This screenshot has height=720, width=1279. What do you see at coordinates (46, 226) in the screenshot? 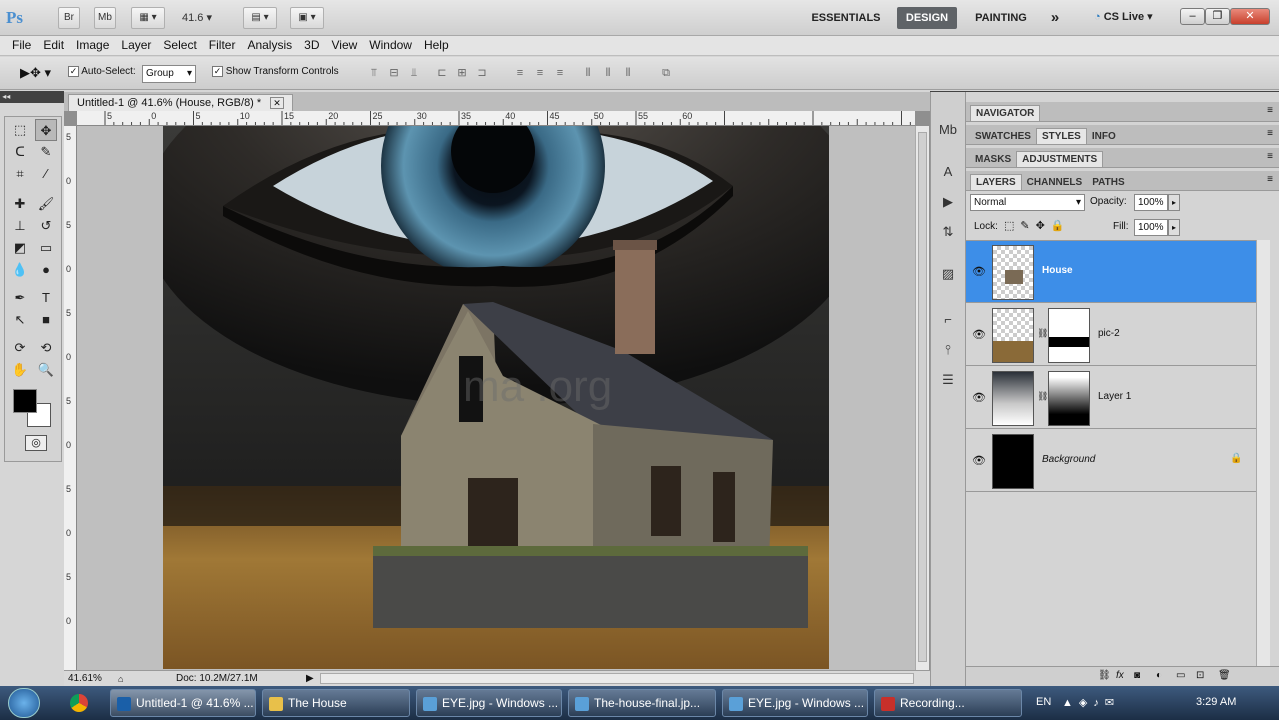
I see `history-brush-tool-icon: ↺` at bounding box center [46, 226].